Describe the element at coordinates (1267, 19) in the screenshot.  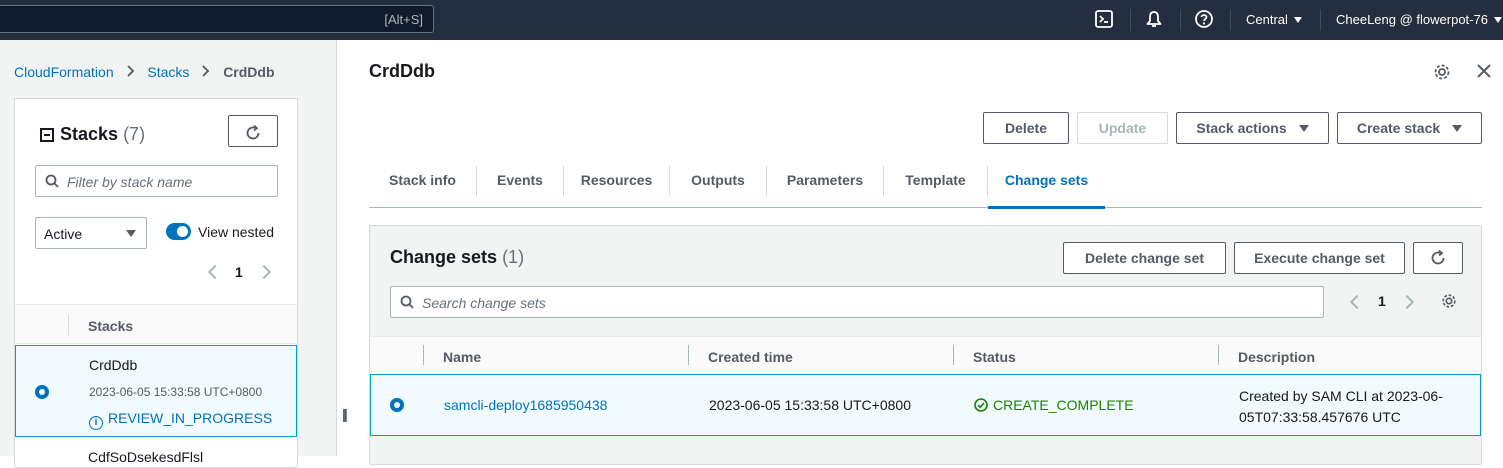
I see `region-label: Central` at that location.